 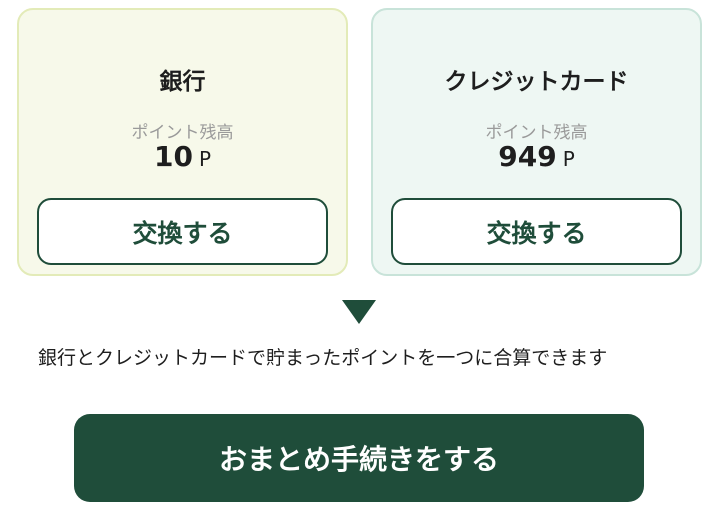 I want to click on bank-balance-value: 10, so click(x=173, y=156).